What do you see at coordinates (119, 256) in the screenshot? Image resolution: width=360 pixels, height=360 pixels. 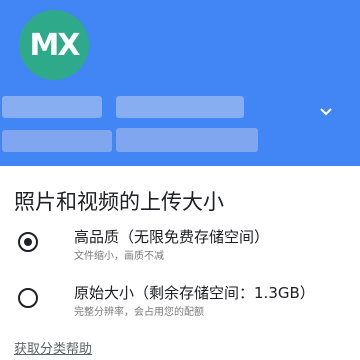 I see `option-description: 文件缩小，画质不减` at bounding box center [119, 256].